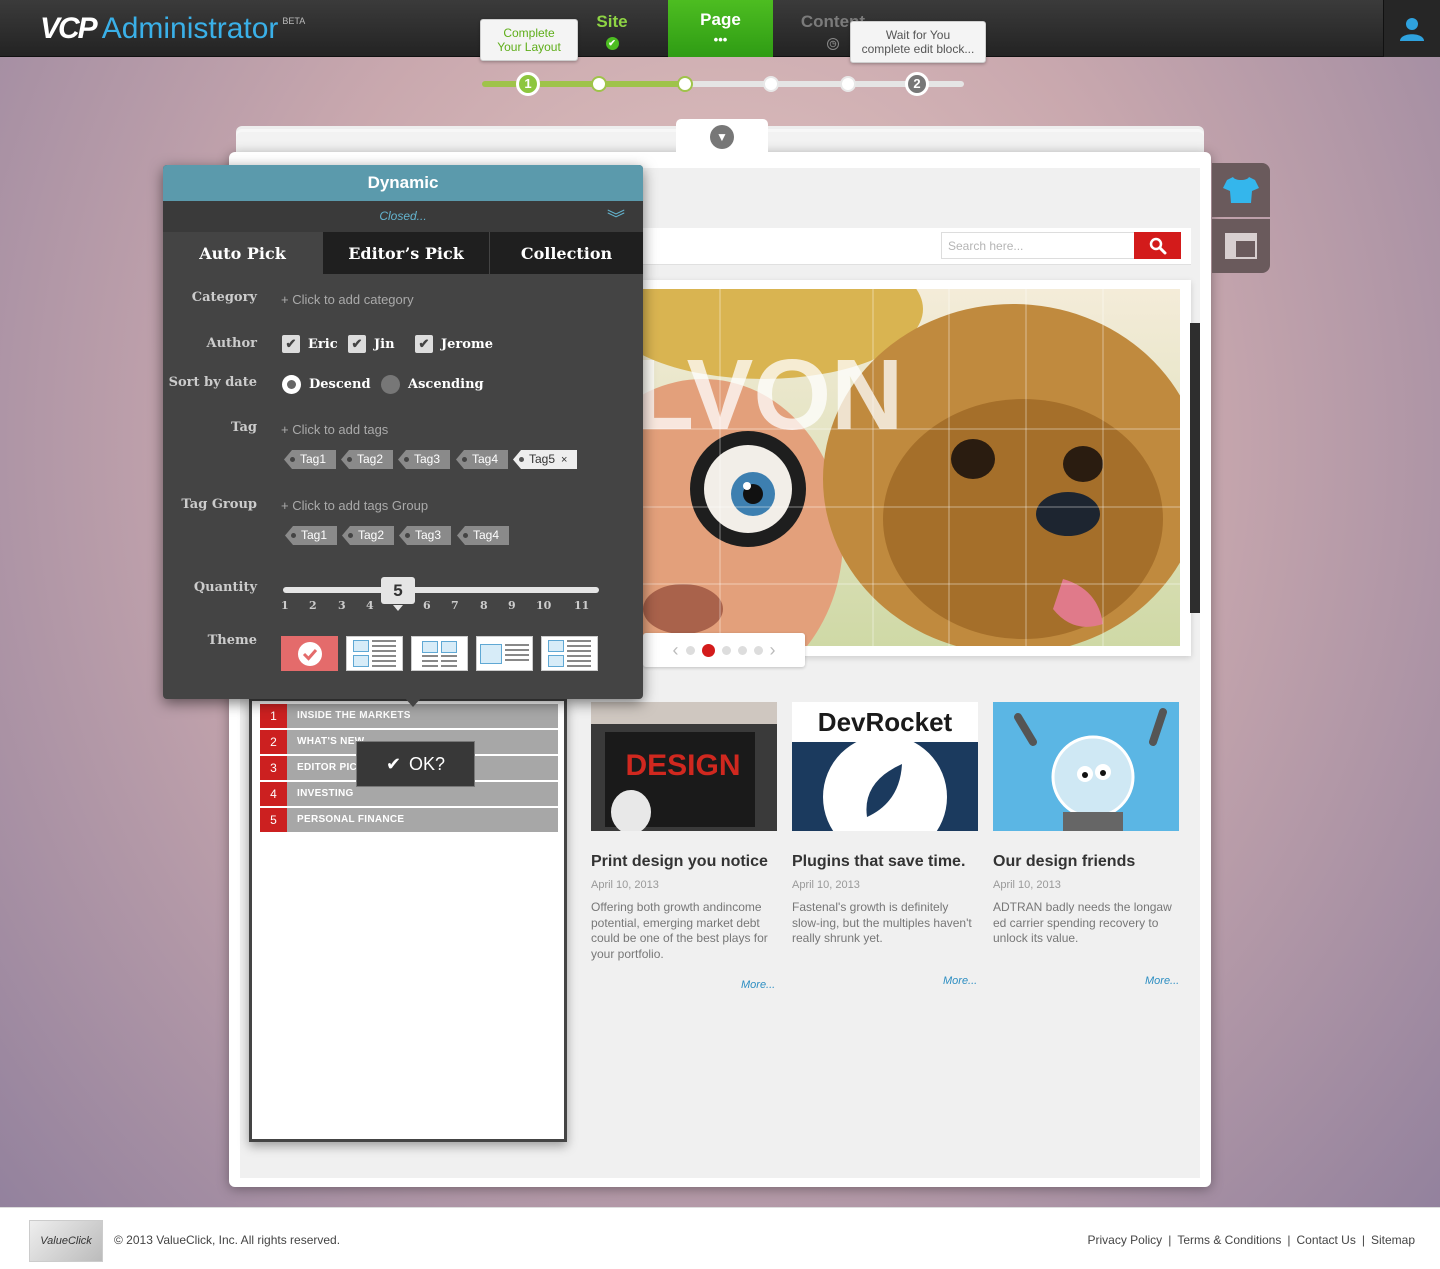  Describe the element at coordinates (371, 344) in the screenshot. I see `author-checkbox-jin: ✔ Jin` at that location.